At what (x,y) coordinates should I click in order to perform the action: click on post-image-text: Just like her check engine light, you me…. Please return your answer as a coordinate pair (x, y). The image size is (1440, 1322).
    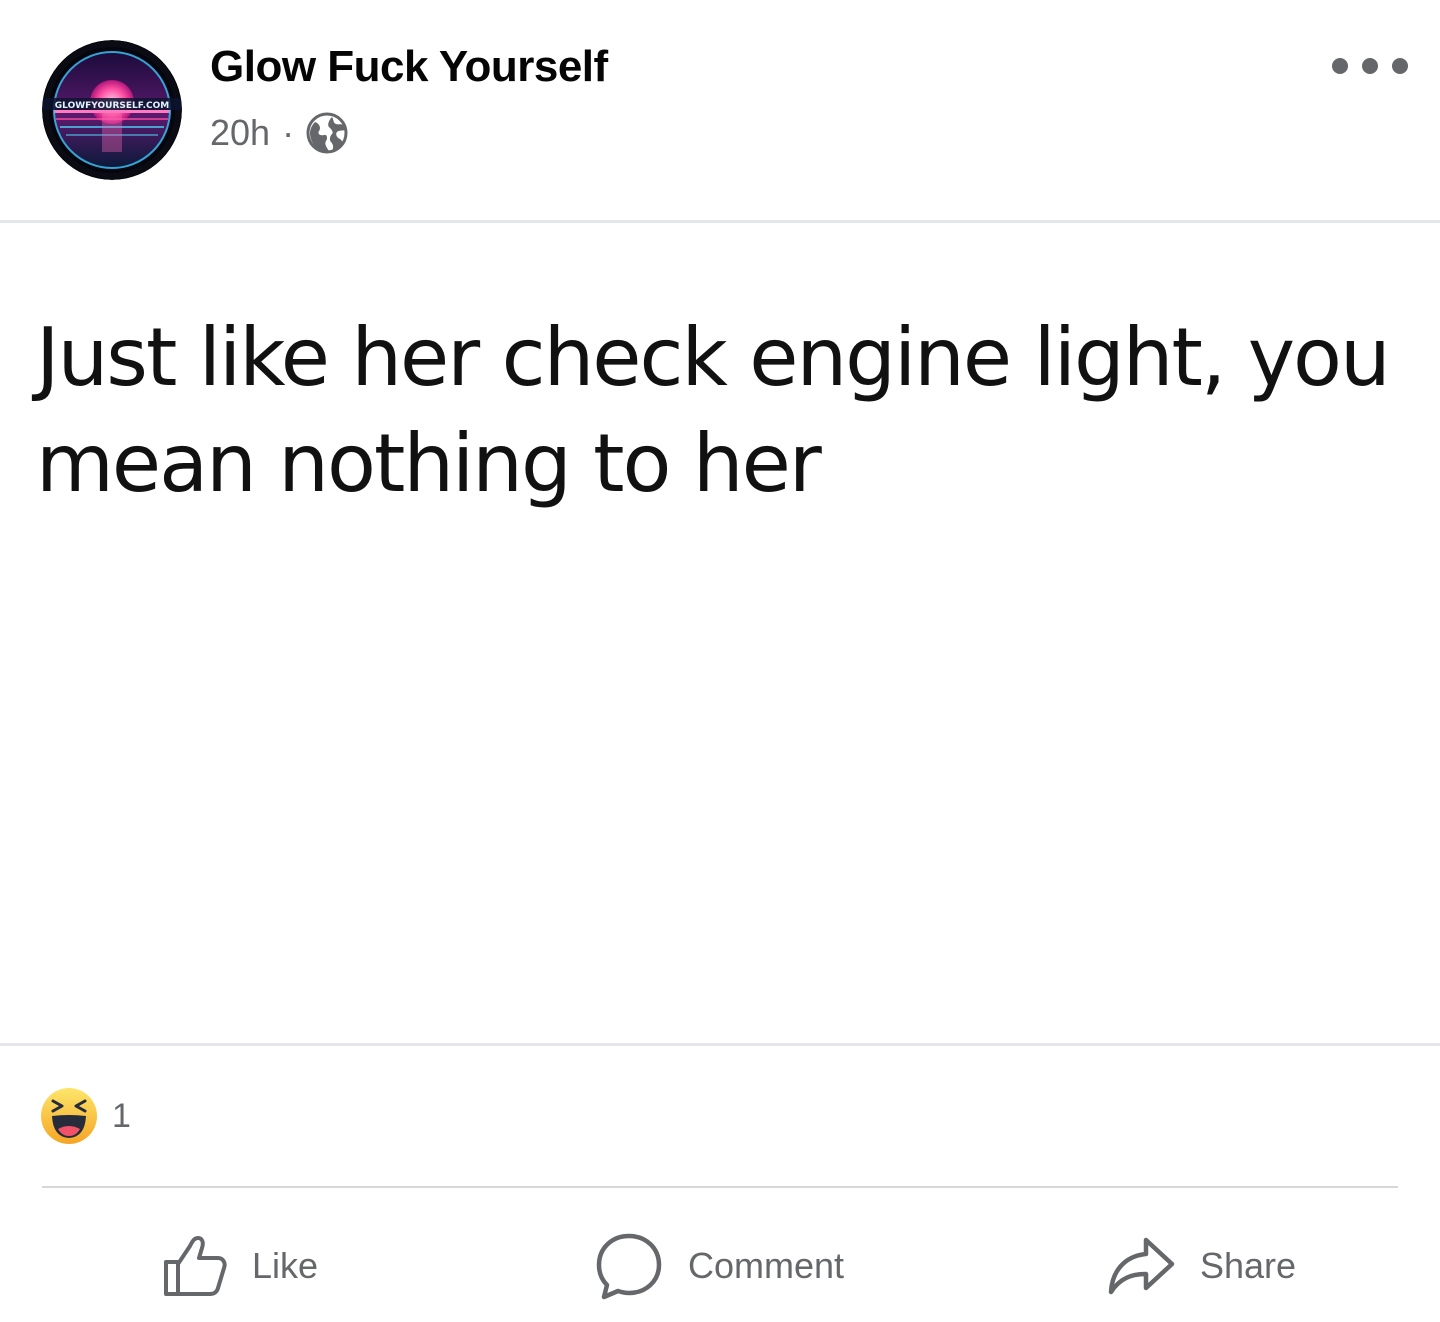
    Looking at the image, I should click on (713, 410).